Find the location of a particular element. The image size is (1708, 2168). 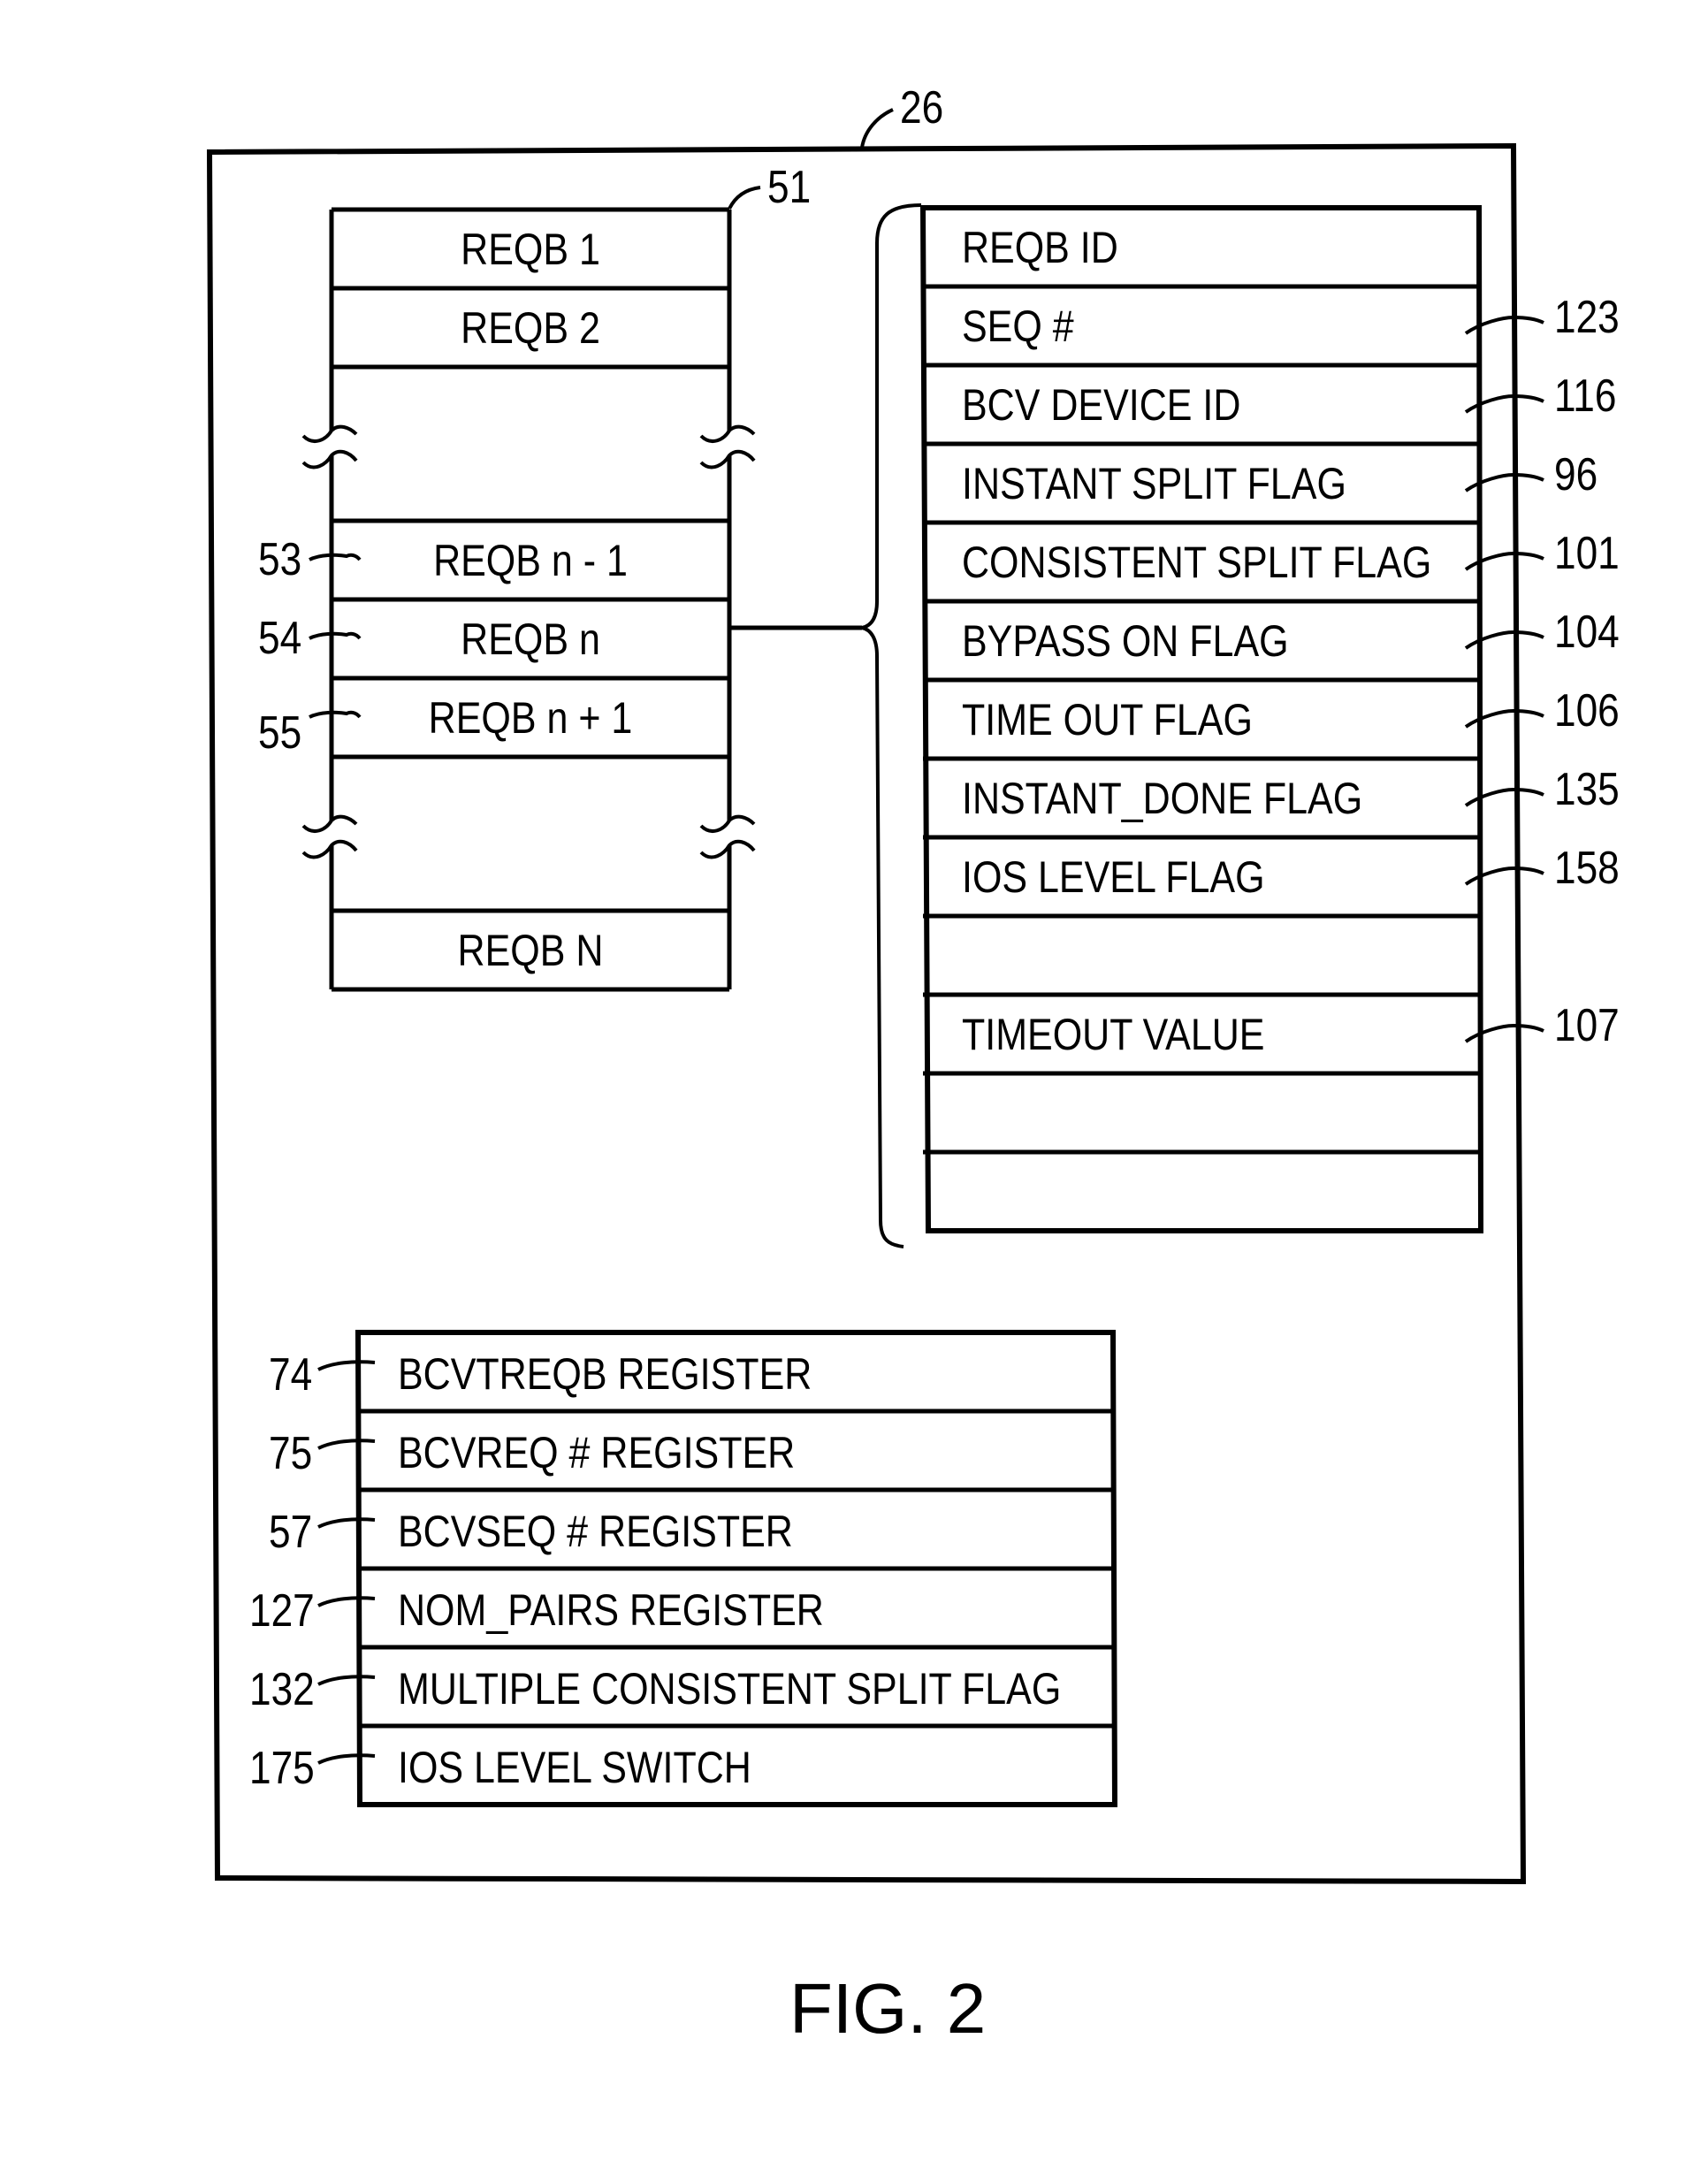

detail-field-ref-label: 116 is located at coordinates (1585, 396).